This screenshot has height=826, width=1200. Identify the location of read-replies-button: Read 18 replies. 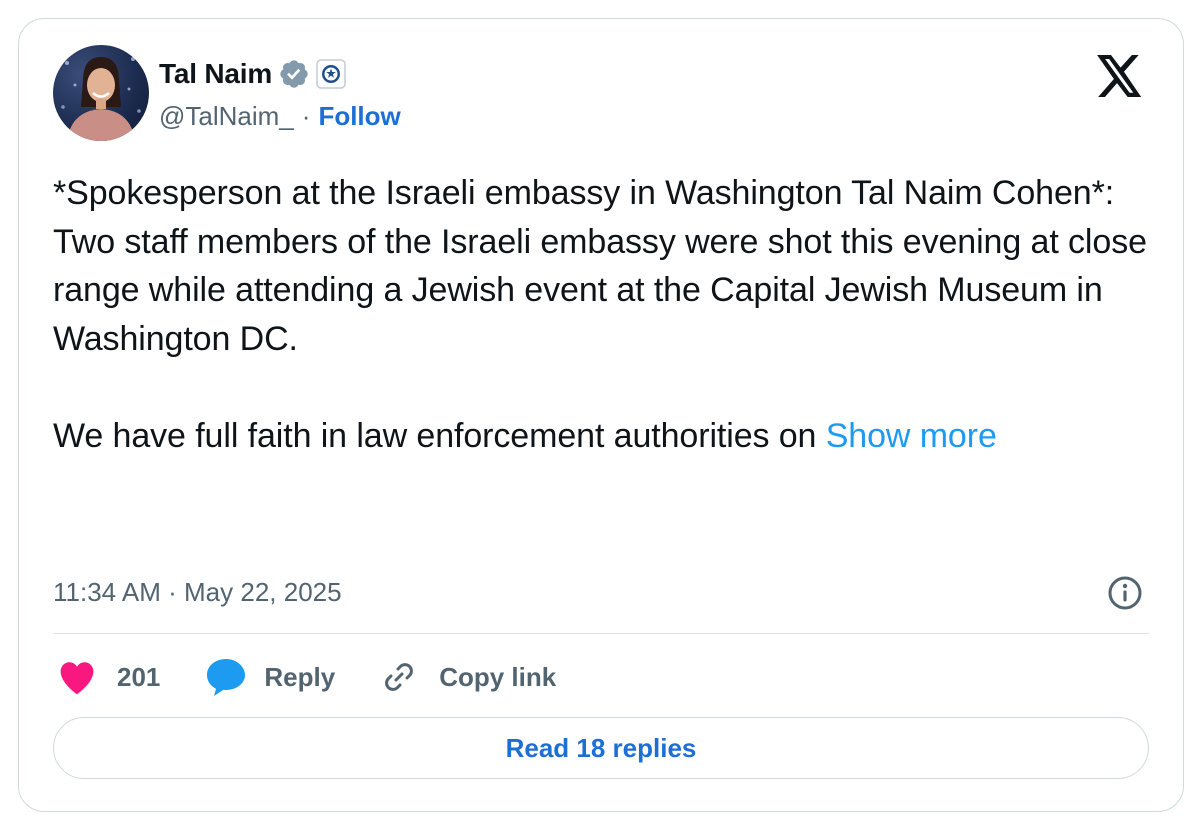
(601, 748).